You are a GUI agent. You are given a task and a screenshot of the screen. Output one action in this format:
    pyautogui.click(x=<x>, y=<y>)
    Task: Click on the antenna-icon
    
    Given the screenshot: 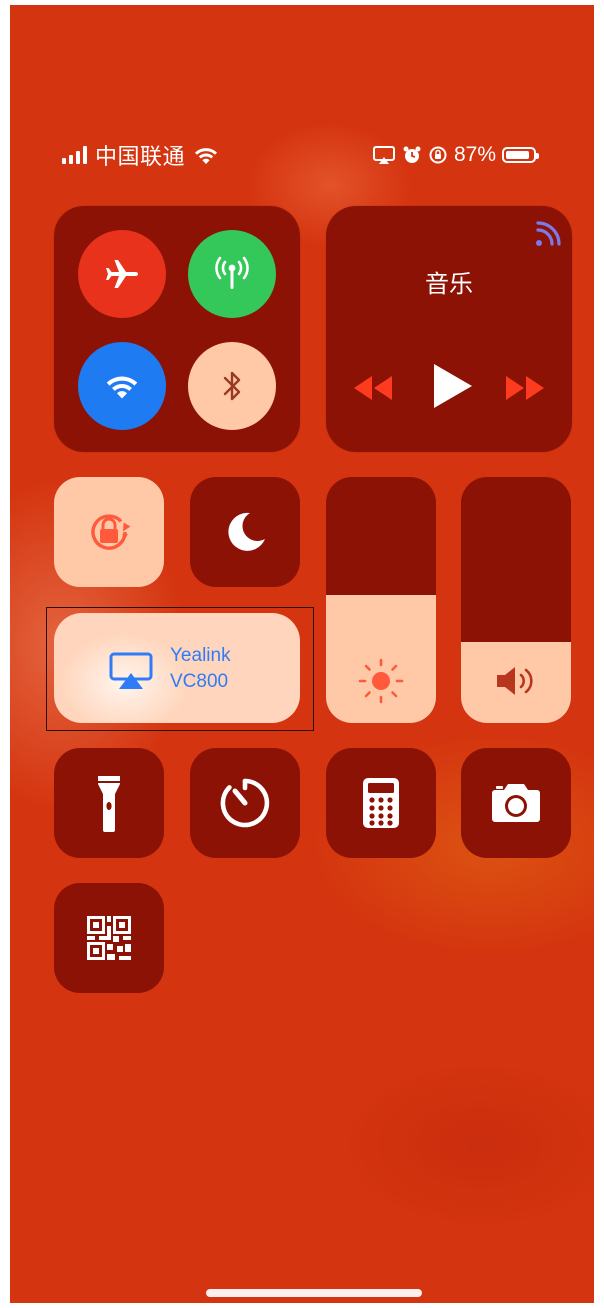 What is the action you would take?
    pyautogui.click(x=232, y=272)
    